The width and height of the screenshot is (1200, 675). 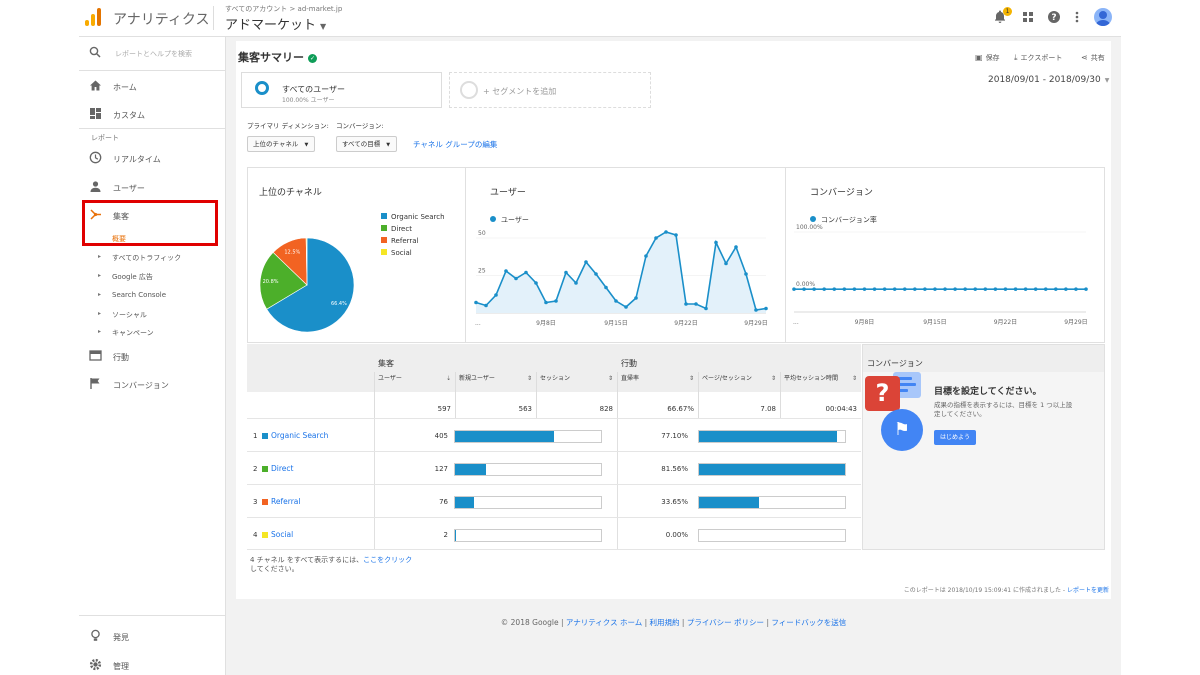 What do you see at coordinates (152, 314) in the screenshot?
I see `sidebar-item-social: ▸ ソーシャル` at bounding box center [152, 314].